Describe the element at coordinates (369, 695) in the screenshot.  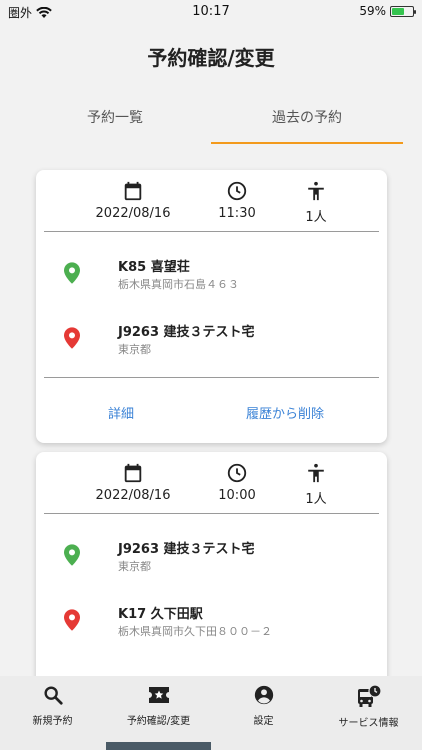
I see `bus-clock-icon` at that location.